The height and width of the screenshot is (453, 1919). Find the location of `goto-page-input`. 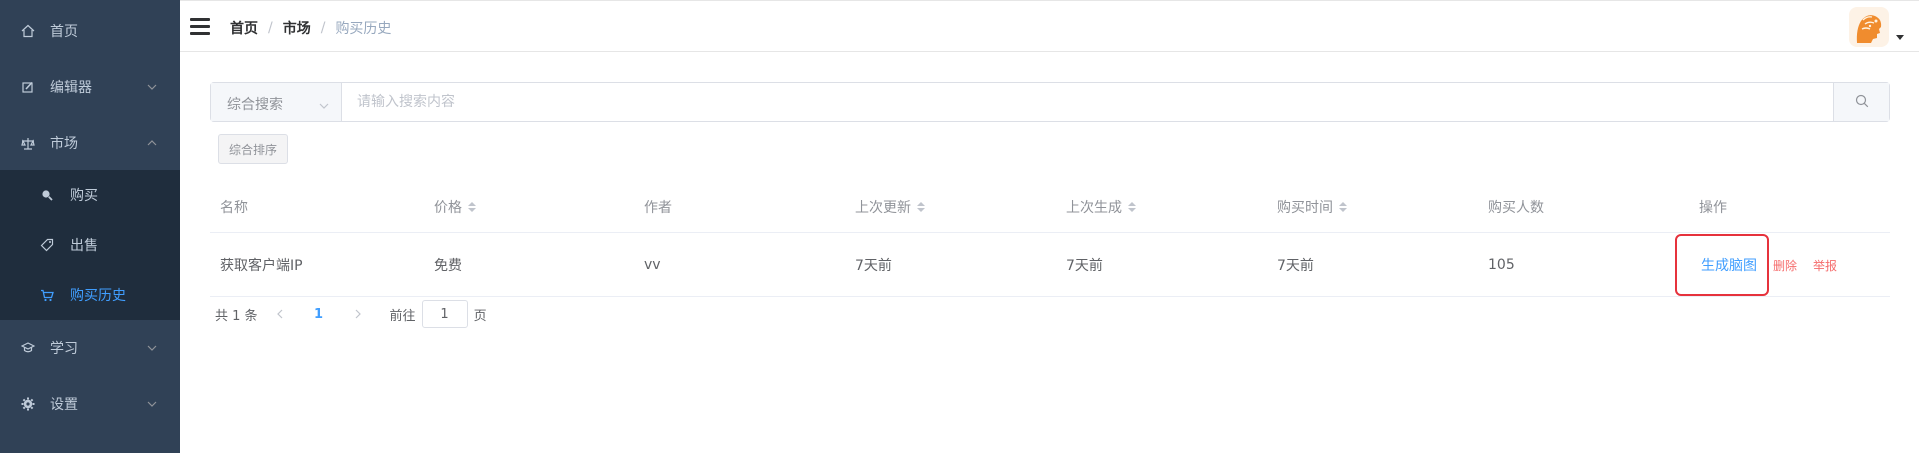

goto-page-input is located at coordinates (444, 314).